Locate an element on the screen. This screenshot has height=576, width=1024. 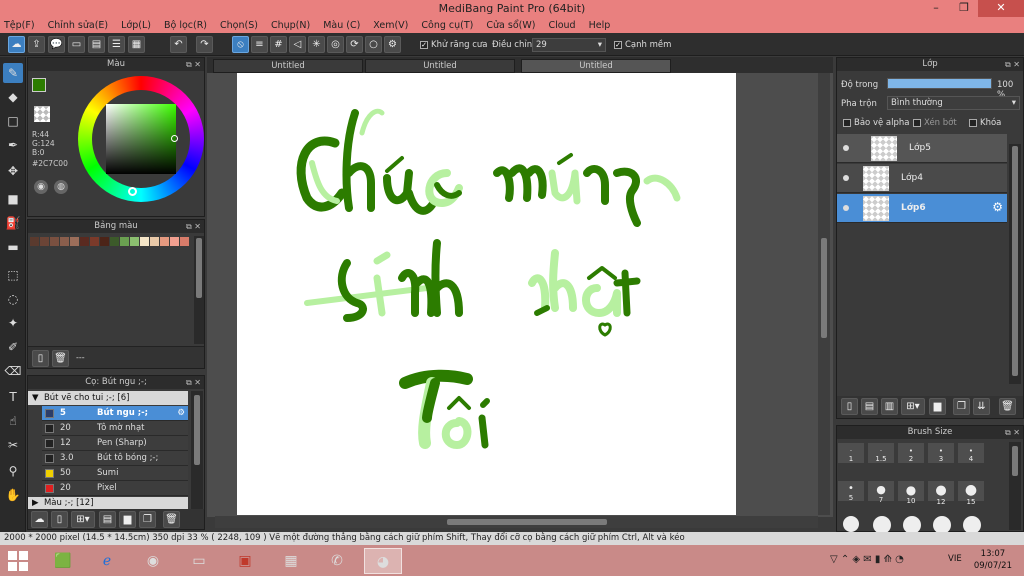
export-icon: ⇪ is located at coordinates (36, 44).